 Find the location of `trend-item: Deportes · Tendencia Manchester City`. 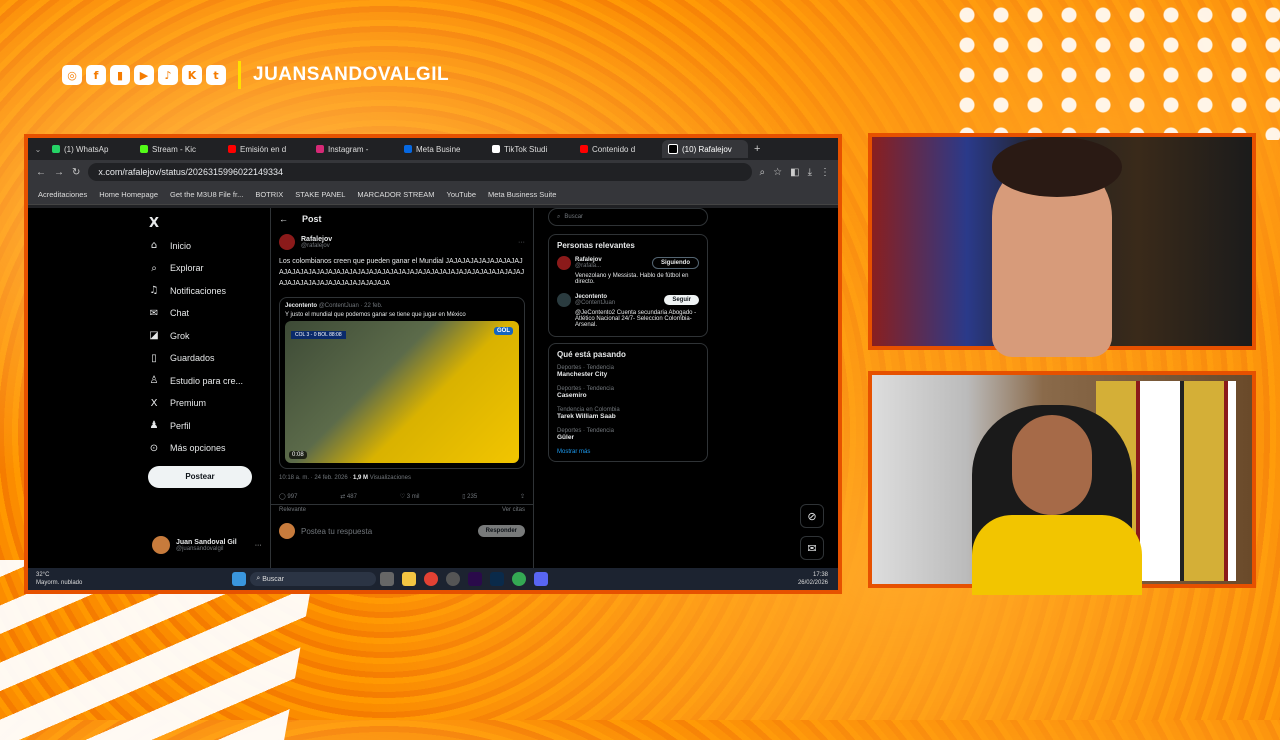

trend-item: Deportes · Tendencia Manchester City is located at coordinates (628, 371).